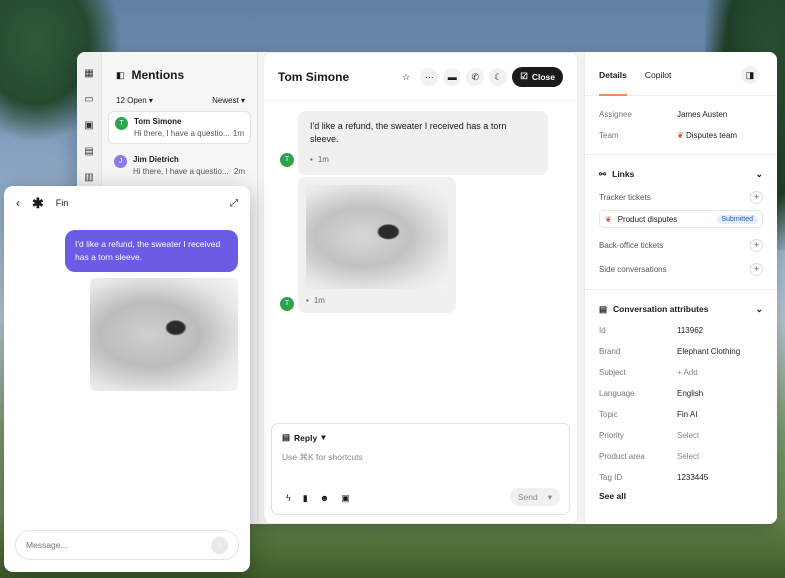 The height and width of the screenshot is (578, 785). I want to click on backoffice-tickets-label: Back-office tickets, so click(631, 245).